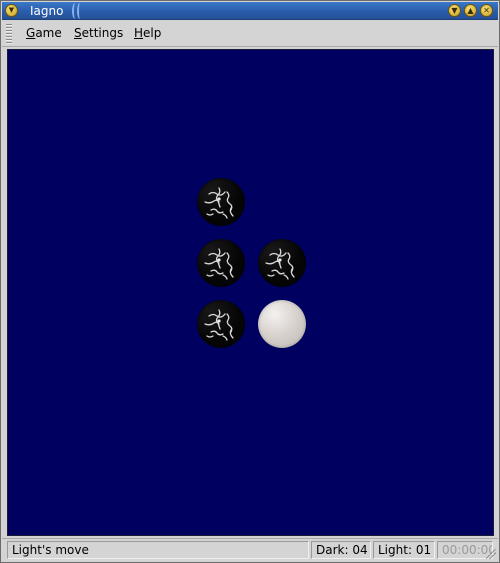 The width and height of the screenshot is (500, 563). What do you see at coordinates (152, 33) in the screenshot?
I see `menu-help-label: elp` at bounding box center [152, 33].